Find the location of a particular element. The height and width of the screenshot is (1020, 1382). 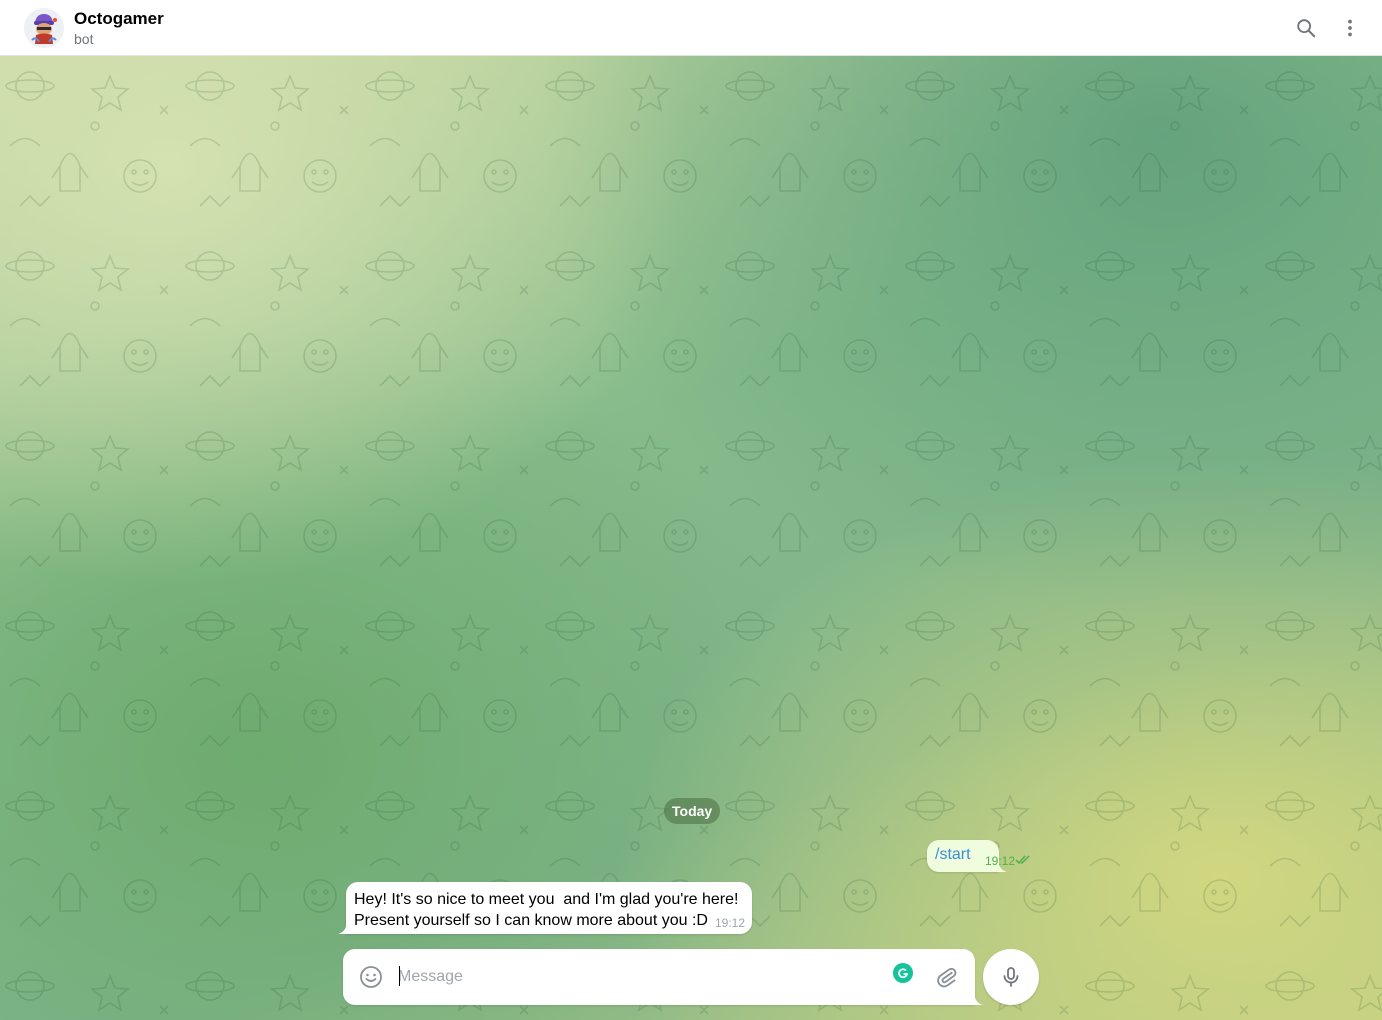

microphone-icon is located at coordinates (1011, 977).